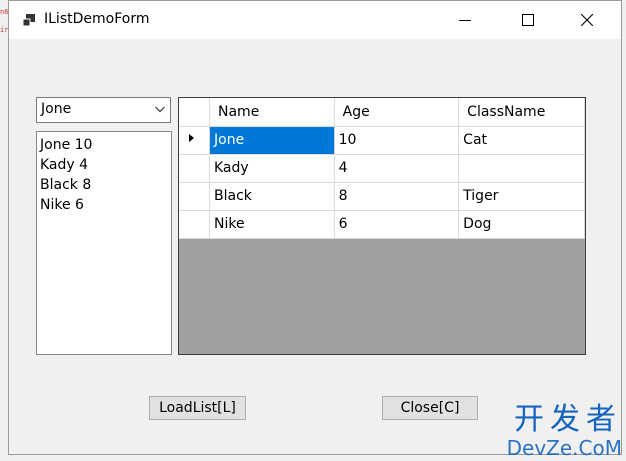 This screenshot has height=461, width=626. I want to click on watermark: 开发者 DevZe.CoM, so click(564, 431).